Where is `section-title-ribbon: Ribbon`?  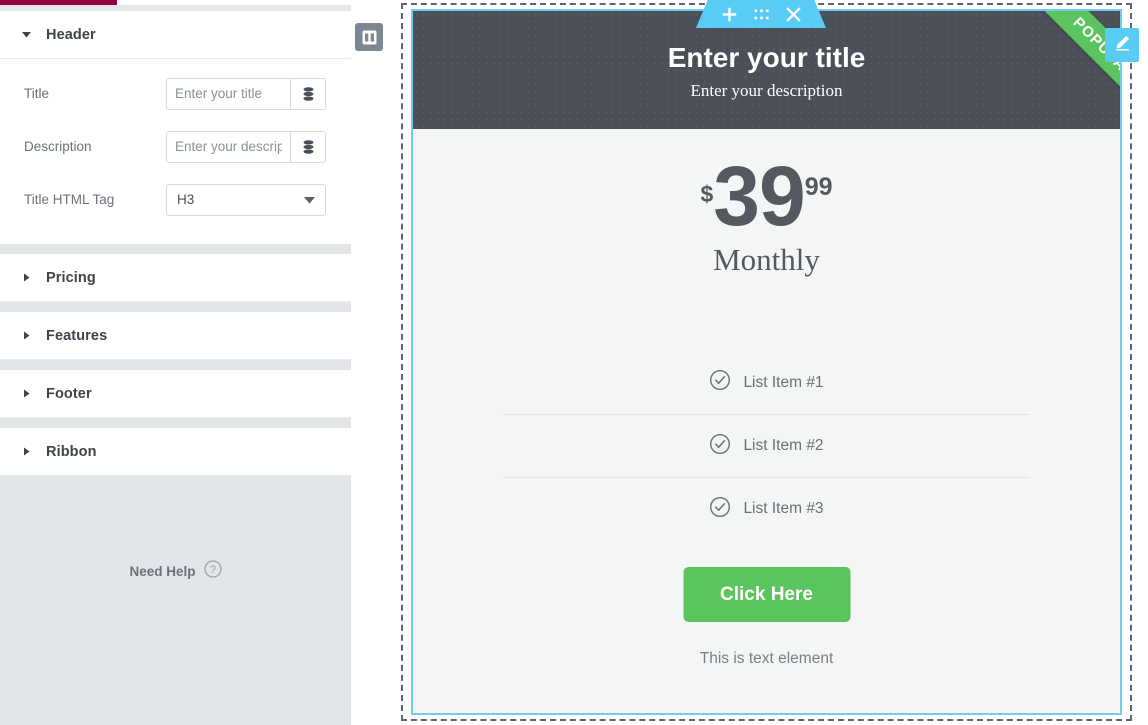
section-title-ribbon: Ribbon is located at coordinates (71, 451).